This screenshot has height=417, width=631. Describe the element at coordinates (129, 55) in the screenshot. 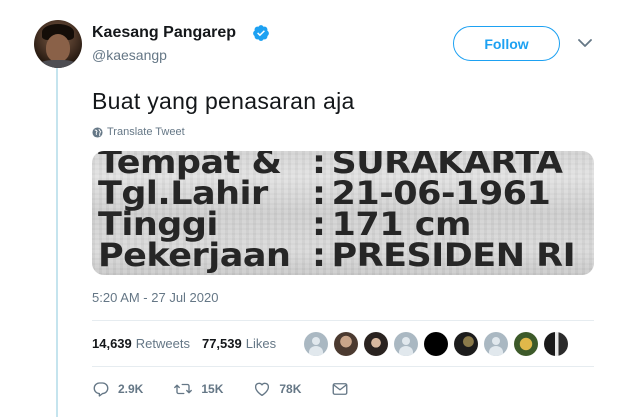

I see `author-handle: @kaesangp` at that location.